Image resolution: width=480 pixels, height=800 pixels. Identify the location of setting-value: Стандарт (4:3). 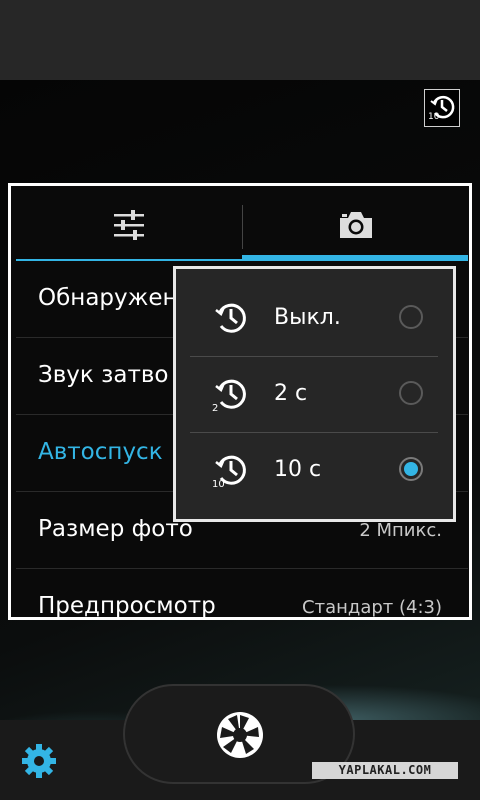
(372, 607).